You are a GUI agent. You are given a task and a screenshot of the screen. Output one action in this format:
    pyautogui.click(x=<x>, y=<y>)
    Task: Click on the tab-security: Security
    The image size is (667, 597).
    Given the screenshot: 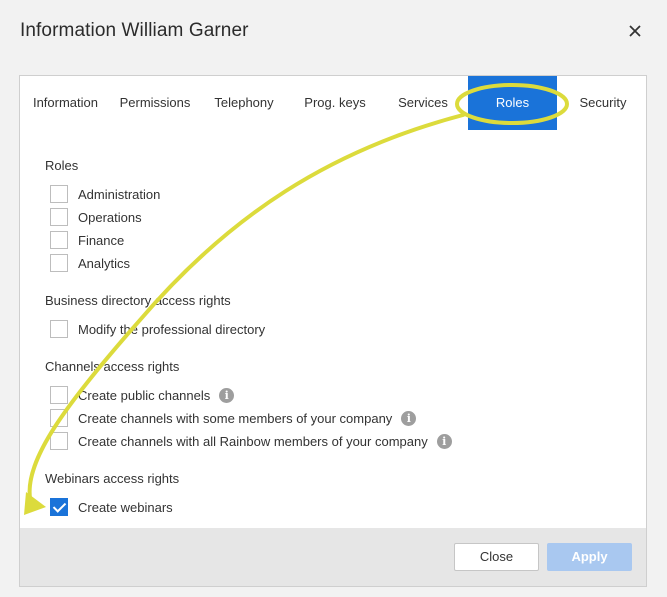 What is the action you would take?
    pyautogui.click(x=603, y=103)
    